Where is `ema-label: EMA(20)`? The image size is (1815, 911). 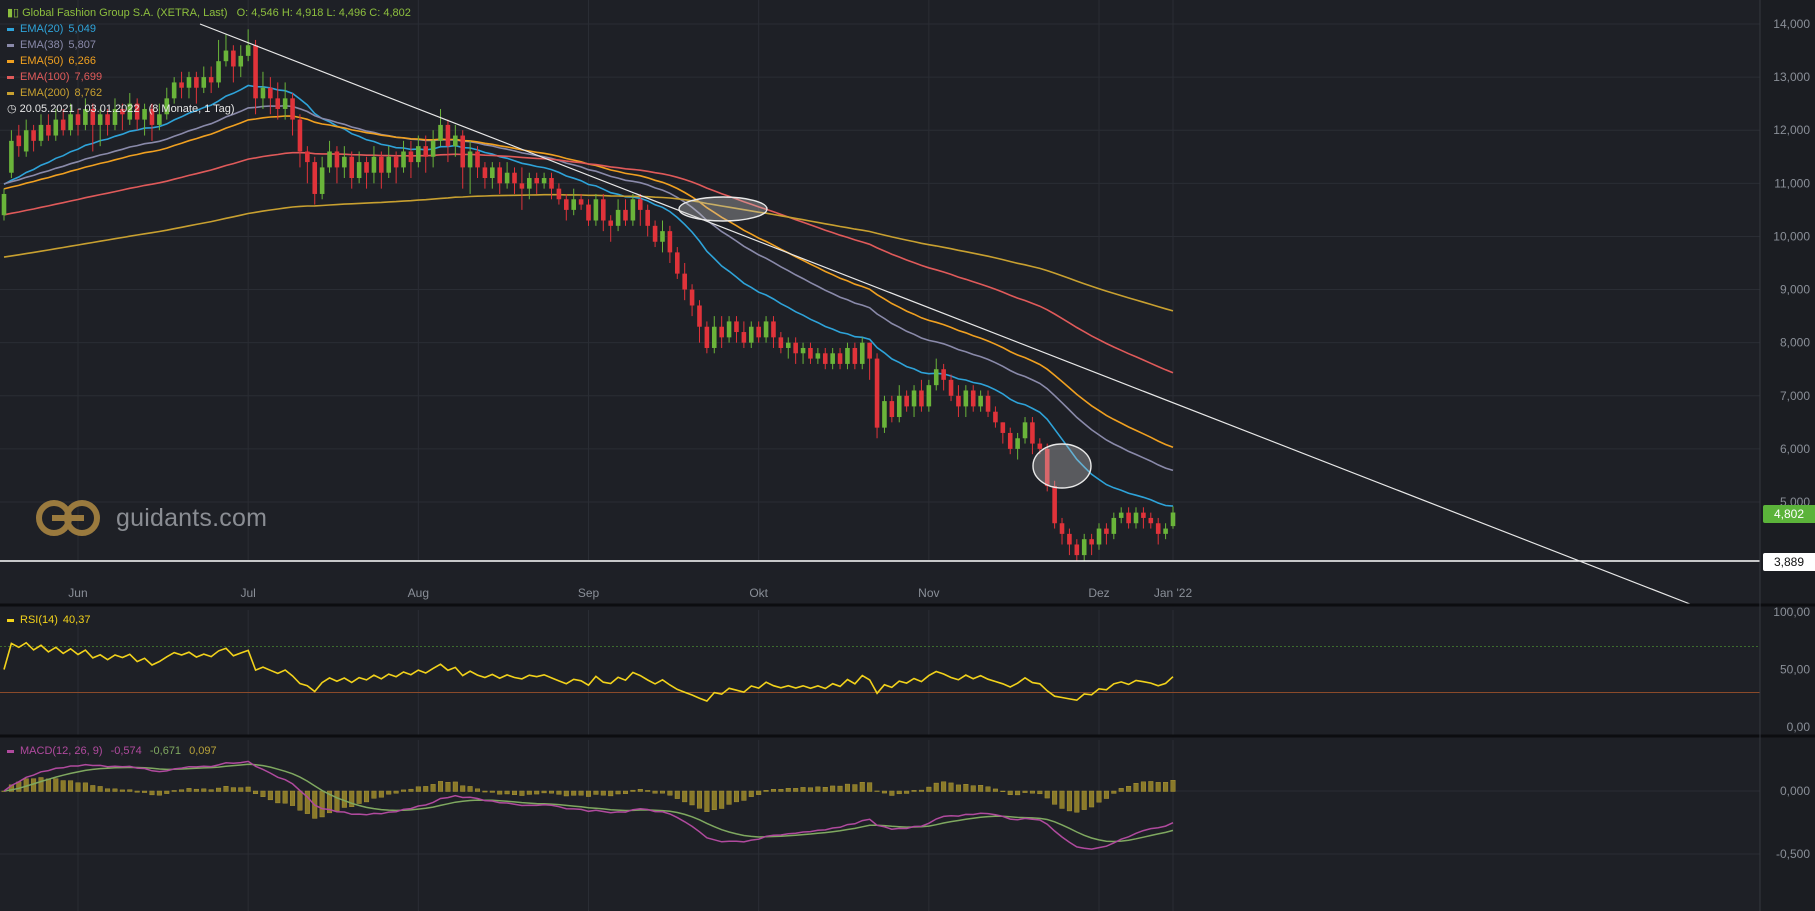
ema-label: EMA(20) is located at coordinates (42, 29).